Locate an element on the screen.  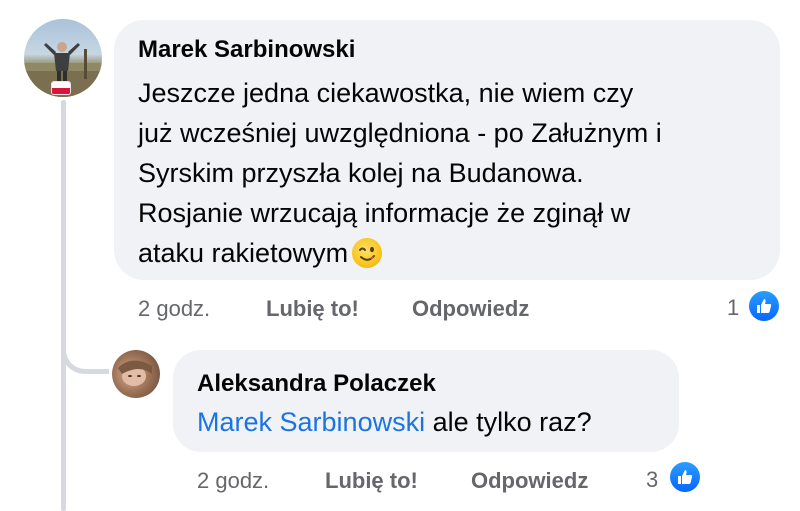
comment-text-line: Rosjanie wrzucają informacje że zginął w is located at coordinates (384, 213).